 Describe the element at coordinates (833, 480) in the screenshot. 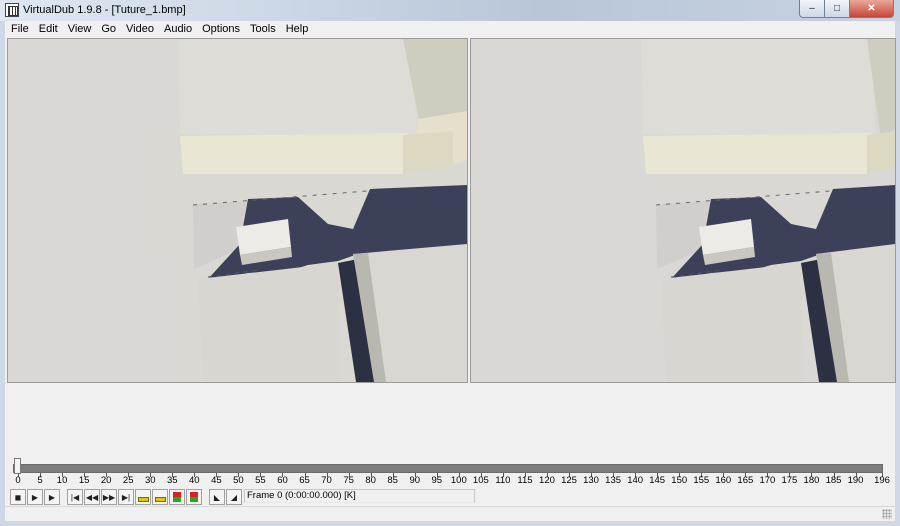

I see `timeline-tick-label: 185` at that location.